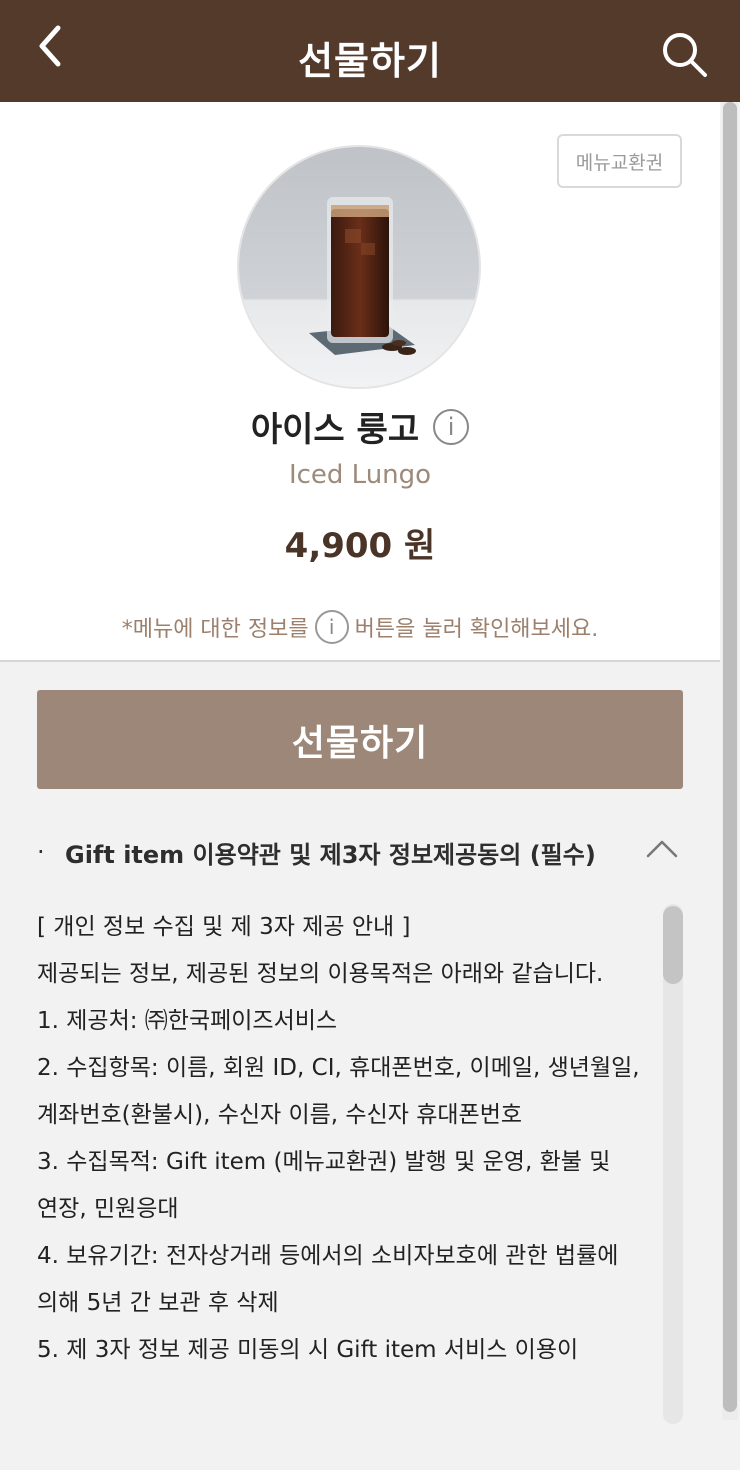  Describe the element at coordinates (662, 849) in the screenshot. I see `chevron-up-icon` at that location.